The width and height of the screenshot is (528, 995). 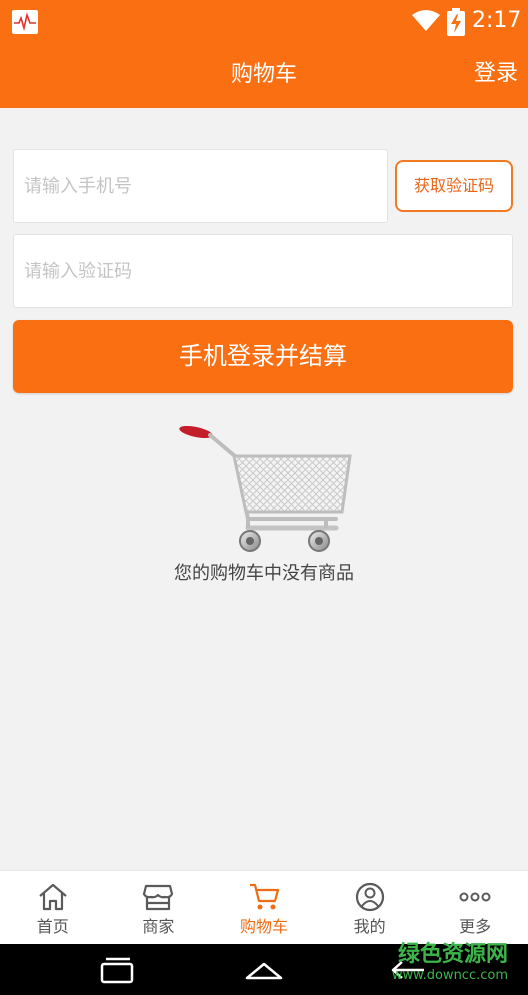 What do you see at coordinates (25, 22) in the screenshot?
I see `activity-monitor-icon` at bounding box center [25, 22].